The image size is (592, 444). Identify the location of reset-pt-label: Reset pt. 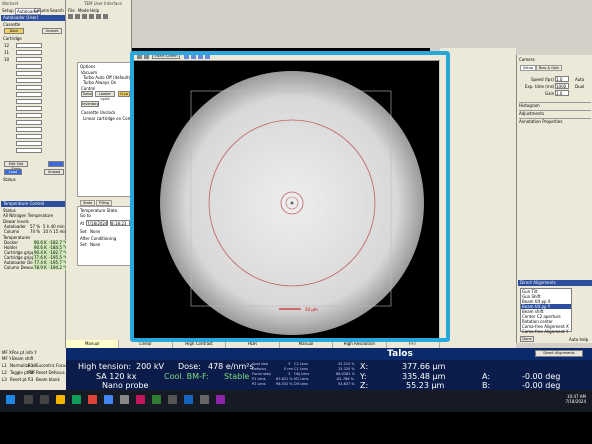
(18, 379).